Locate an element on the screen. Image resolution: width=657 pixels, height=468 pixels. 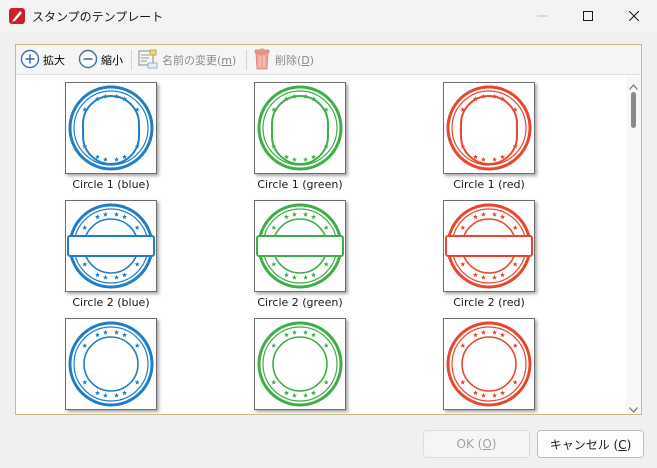
zoom-in-button: 拡大 is located at coordinates (42, 60).